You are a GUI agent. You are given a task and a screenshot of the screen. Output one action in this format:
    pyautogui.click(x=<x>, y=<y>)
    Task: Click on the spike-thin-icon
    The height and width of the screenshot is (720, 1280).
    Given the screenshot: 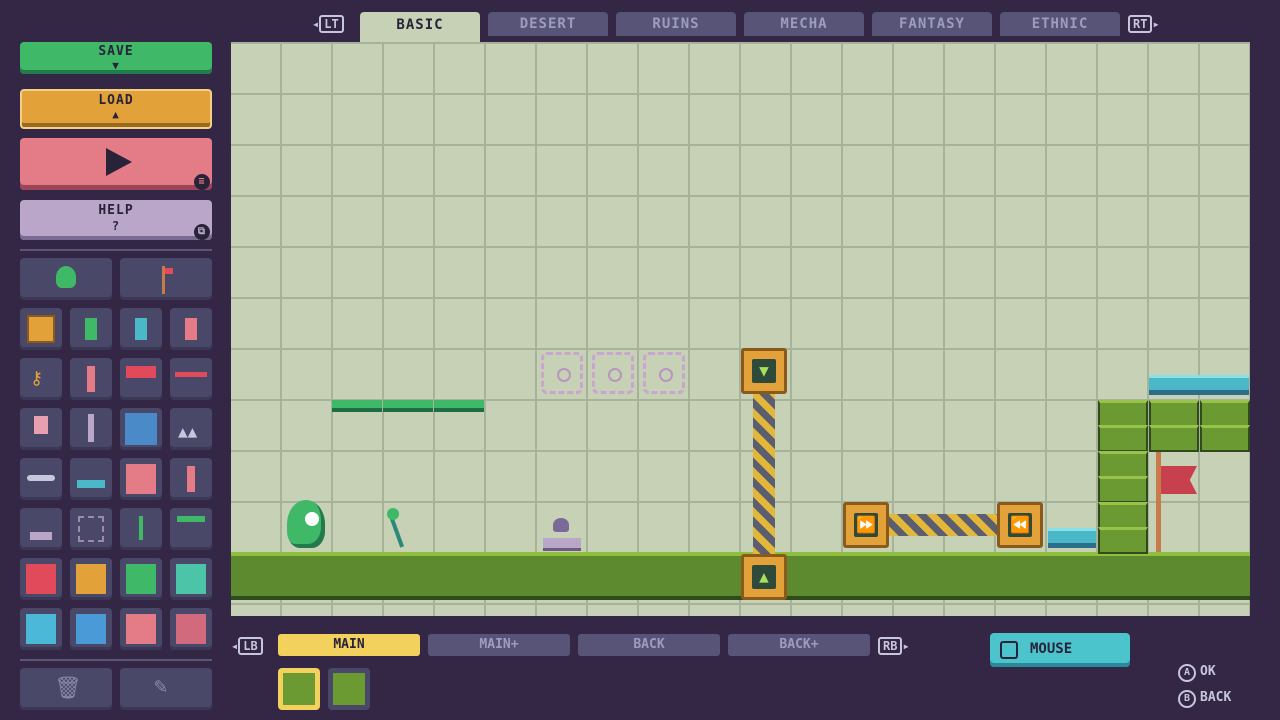 What is the action you would take?
    pyautogui.click(x=91, y=428)
    